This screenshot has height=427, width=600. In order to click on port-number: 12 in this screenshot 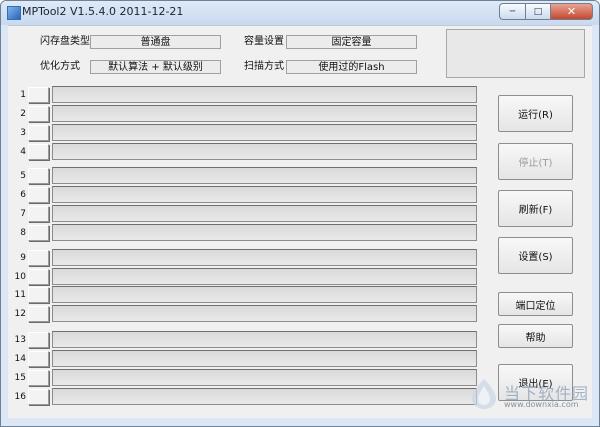, I will do `click(20, 314)`.